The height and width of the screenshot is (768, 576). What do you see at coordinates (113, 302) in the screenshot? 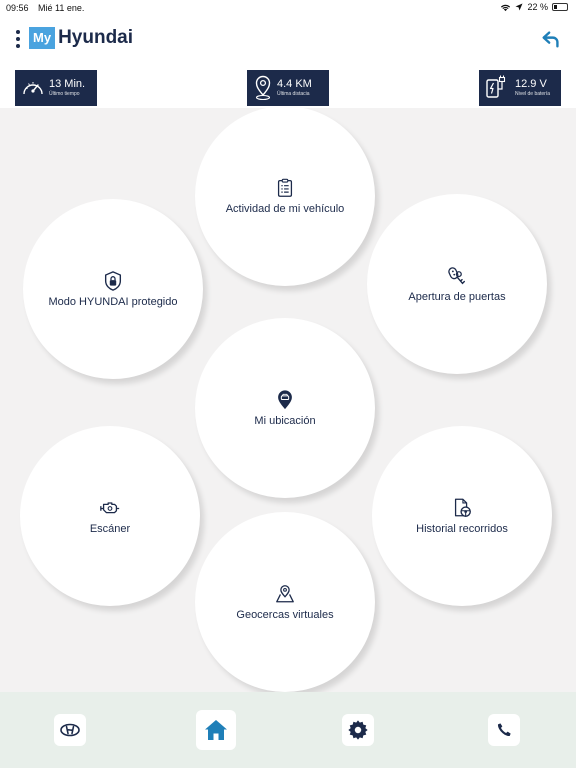
I see `feature-label: Modo HYUNDAI protegido` at bounding box center [113, 302].